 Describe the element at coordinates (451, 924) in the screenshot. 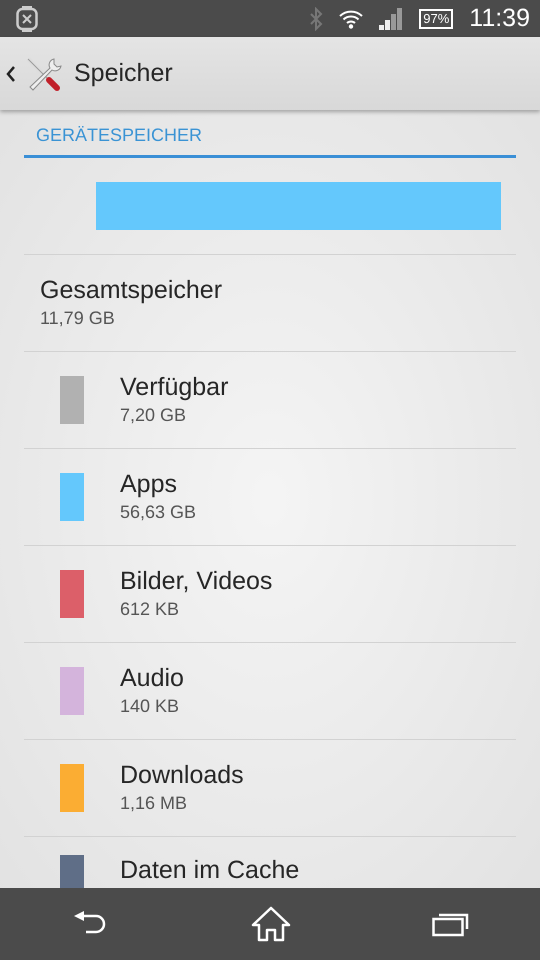

I see `recent-apps-icon` at that location.